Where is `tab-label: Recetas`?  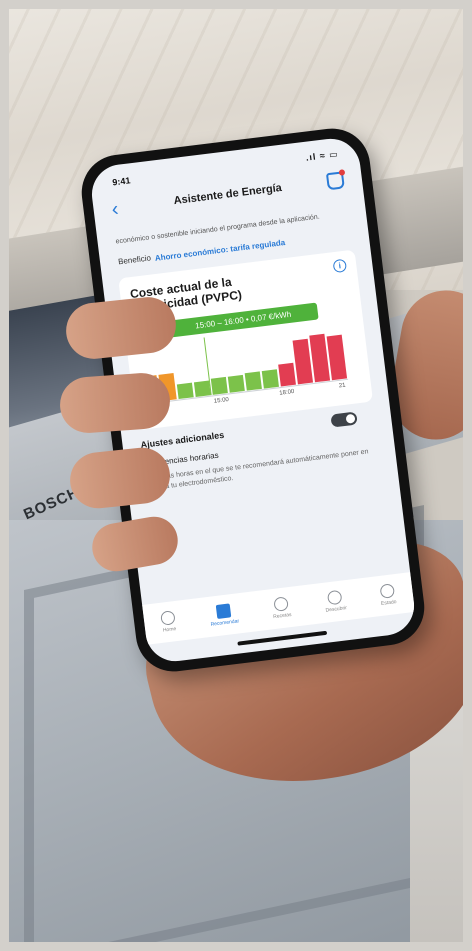 tab-label: Recetas is located at coordinates (282, 616).